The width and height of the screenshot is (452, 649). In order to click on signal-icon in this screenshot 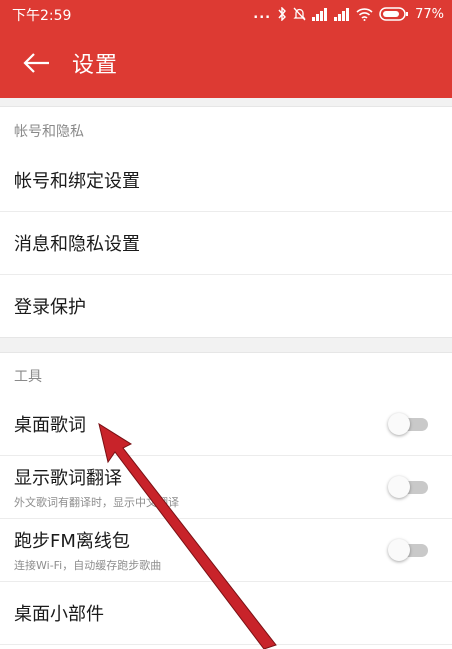, I will do `click(320, 14)`.